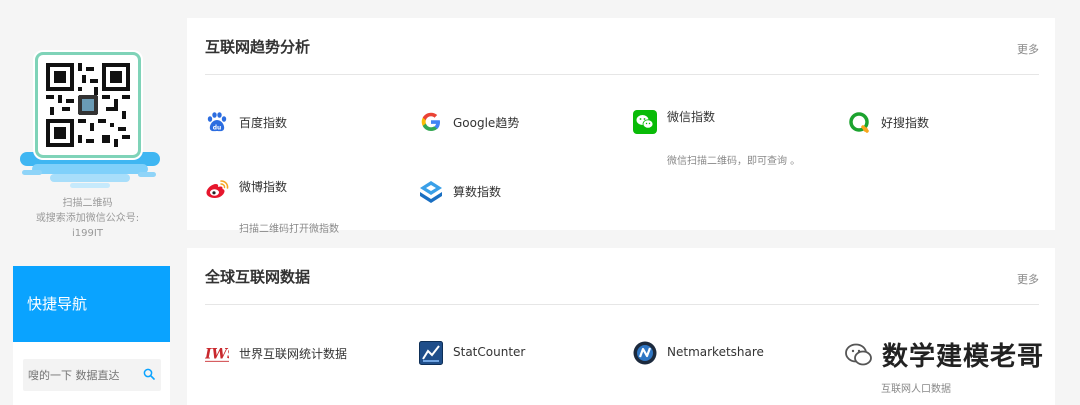 The width and height of the screenshot is (1080, 405). What do you see at coordinates (691, 117) in the screenshot?
I see `item-label: 微信指数` at bounding box center [691, 117].